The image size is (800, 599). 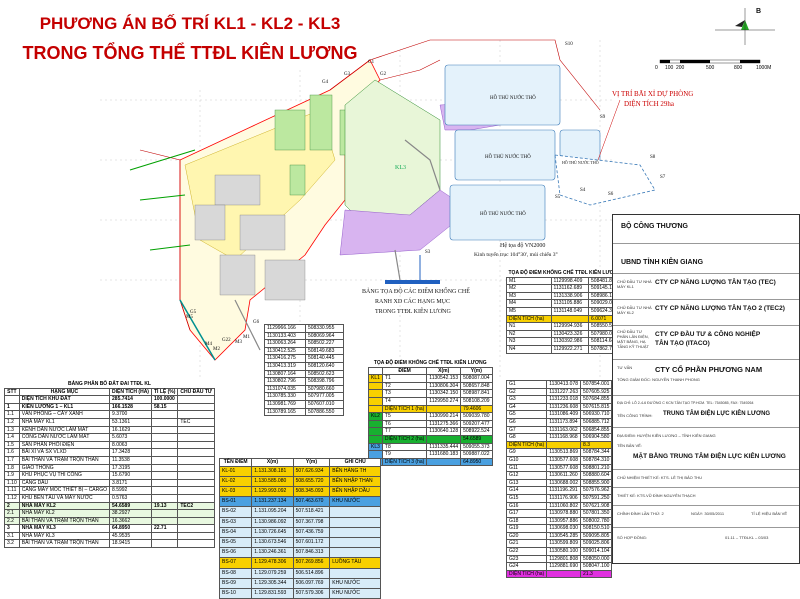 What do you see at coordinates (564, 559) in the screenshot?
I see `kl3-cell: 1129801.808` at bounding box center [564, 559].